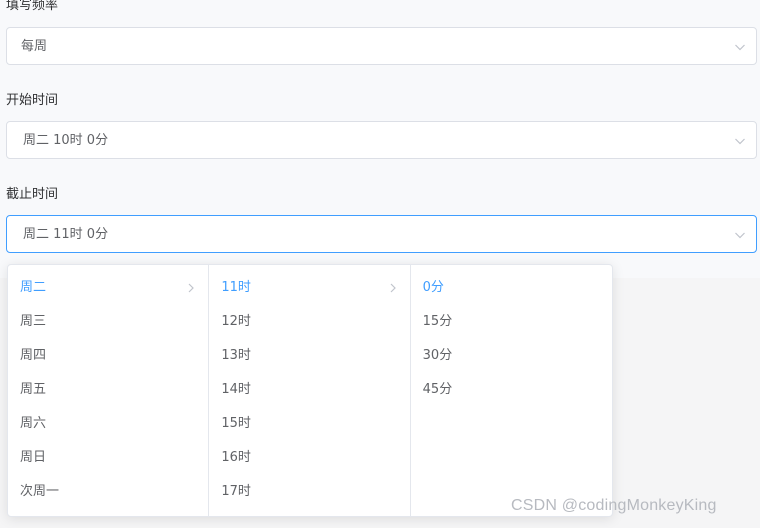 The height and width of the screenshot is (528, 760). Describe the element at coordinates (108, 458) in the screenshot. I see `day-option: 周日` at that location.